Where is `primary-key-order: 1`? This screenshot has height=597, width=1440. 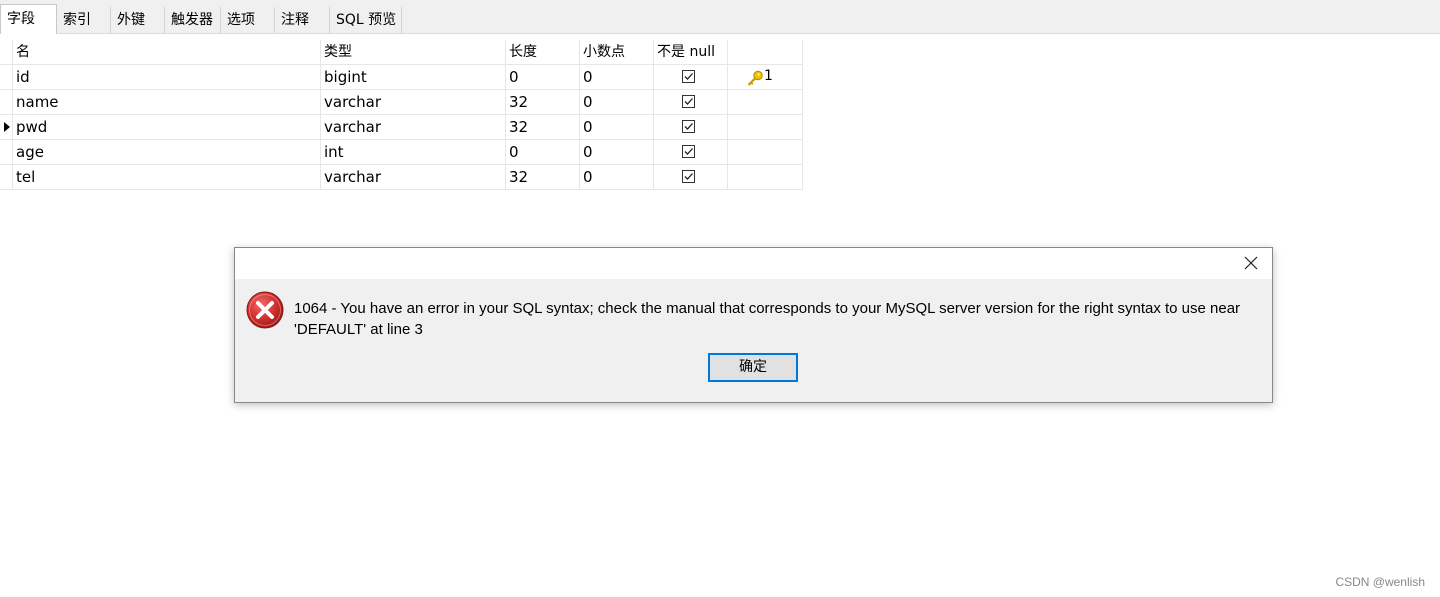 primary-key-order: 1 is located at coordinates (768, 76).